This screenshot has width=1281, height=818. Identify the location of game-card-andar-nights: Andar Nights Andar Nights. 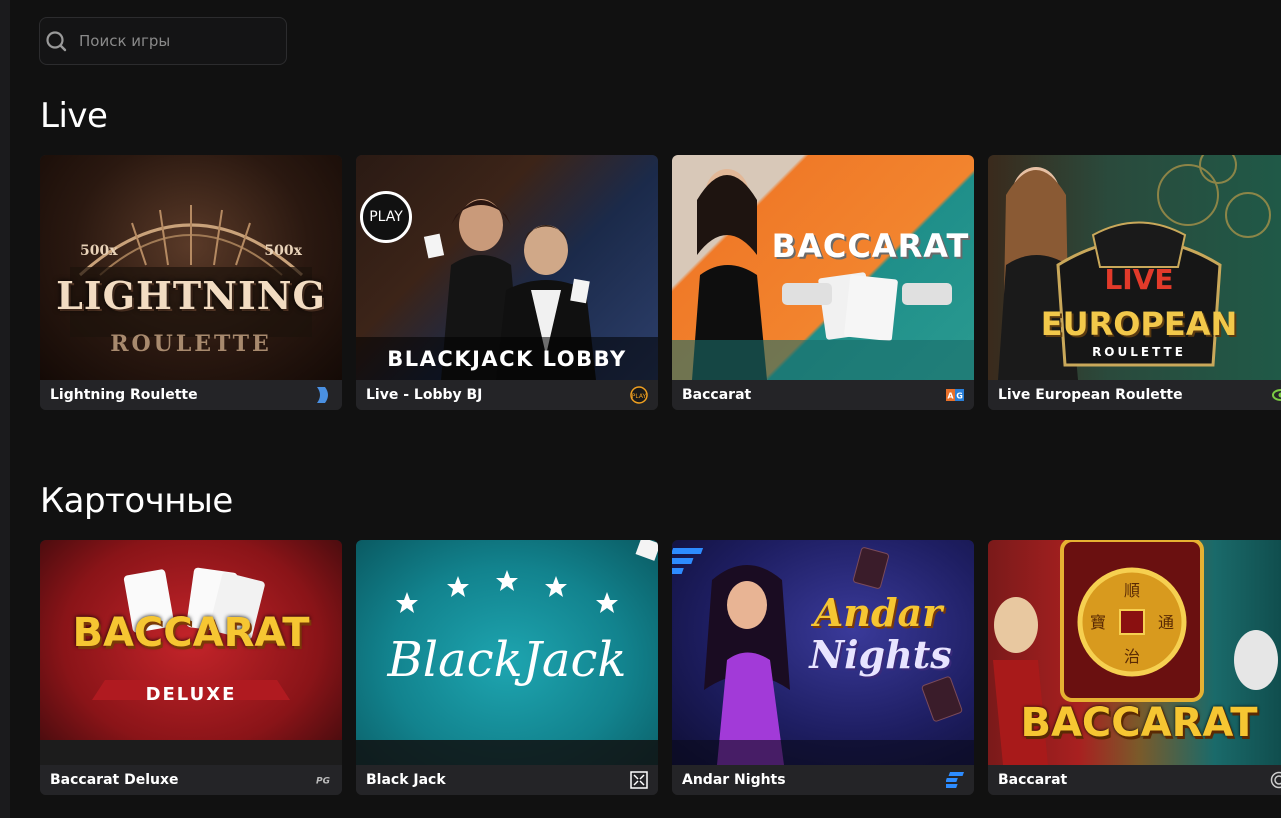
(823, 667).